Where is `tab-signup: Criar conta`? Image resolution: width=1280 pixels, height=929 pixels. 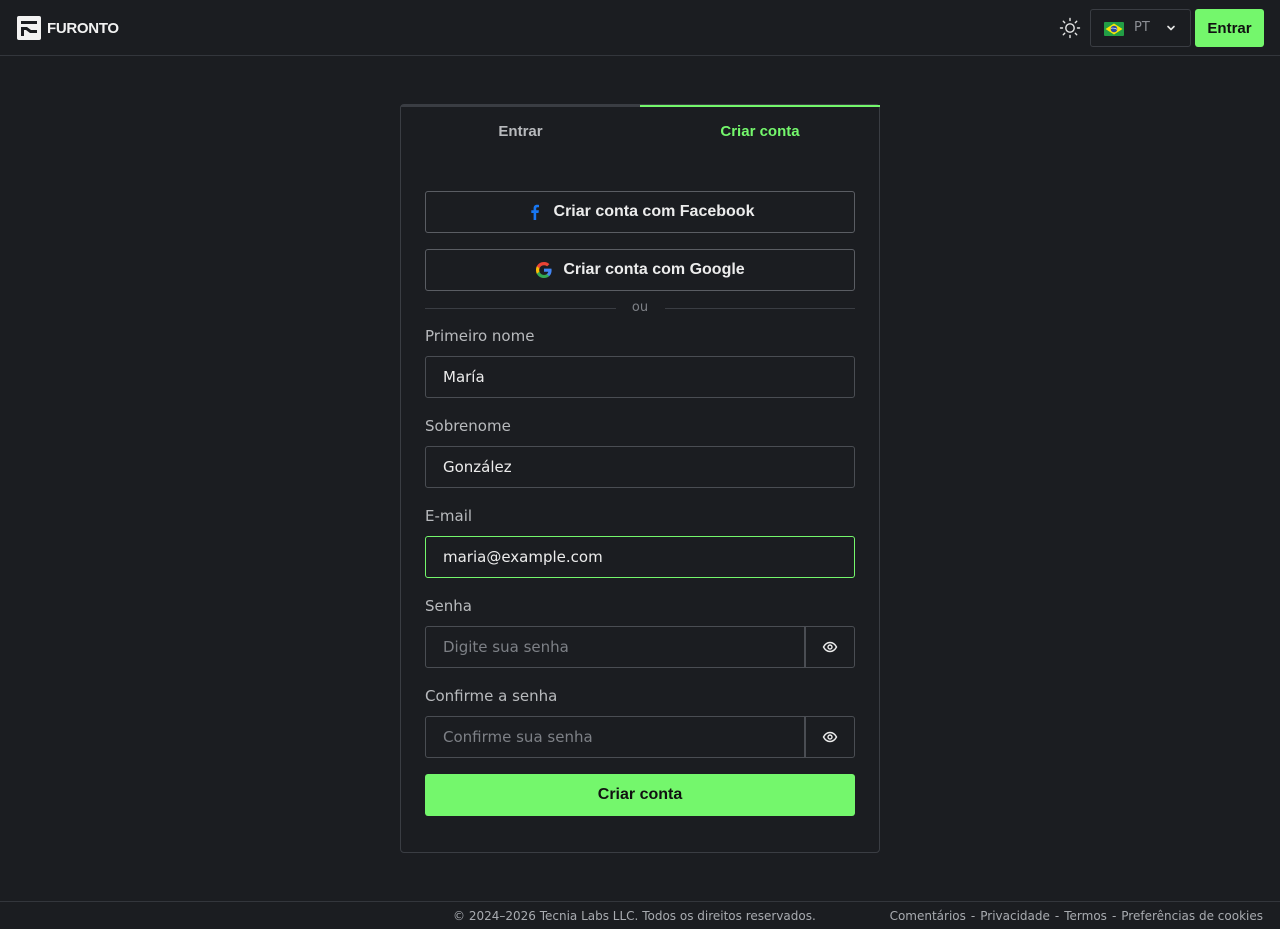
tab-signup: Criar conta is located at coordinates (760, 130).